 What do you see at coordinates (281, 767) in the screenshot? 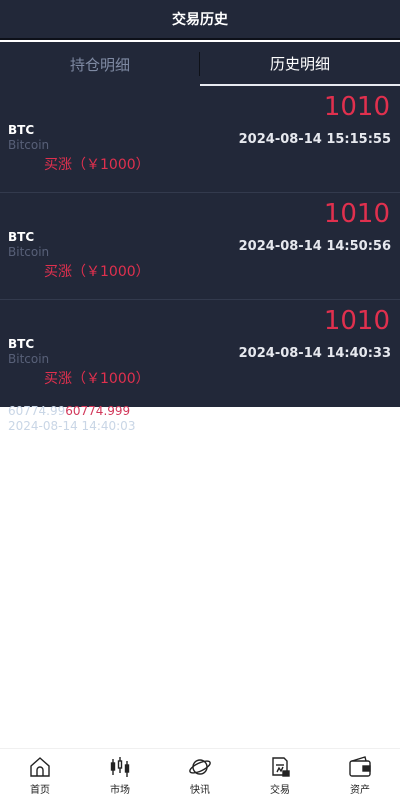
I see `trade-doc-icon` at bounding box center [281, 767].